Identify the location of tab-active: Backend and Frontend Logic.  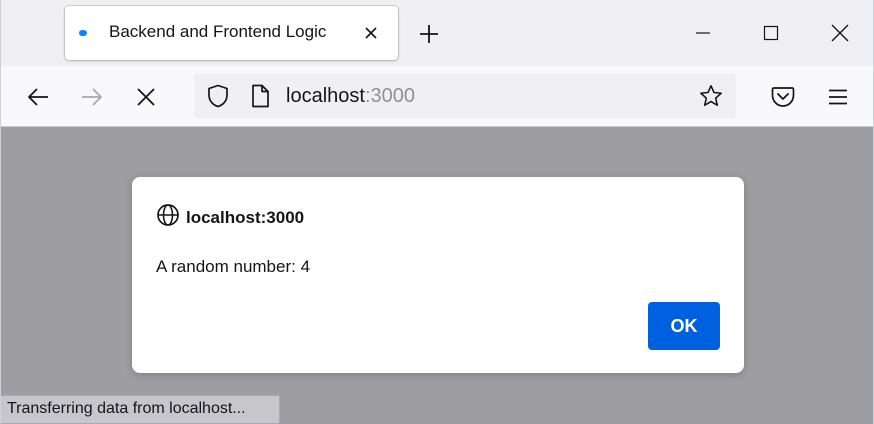
(231, 33).